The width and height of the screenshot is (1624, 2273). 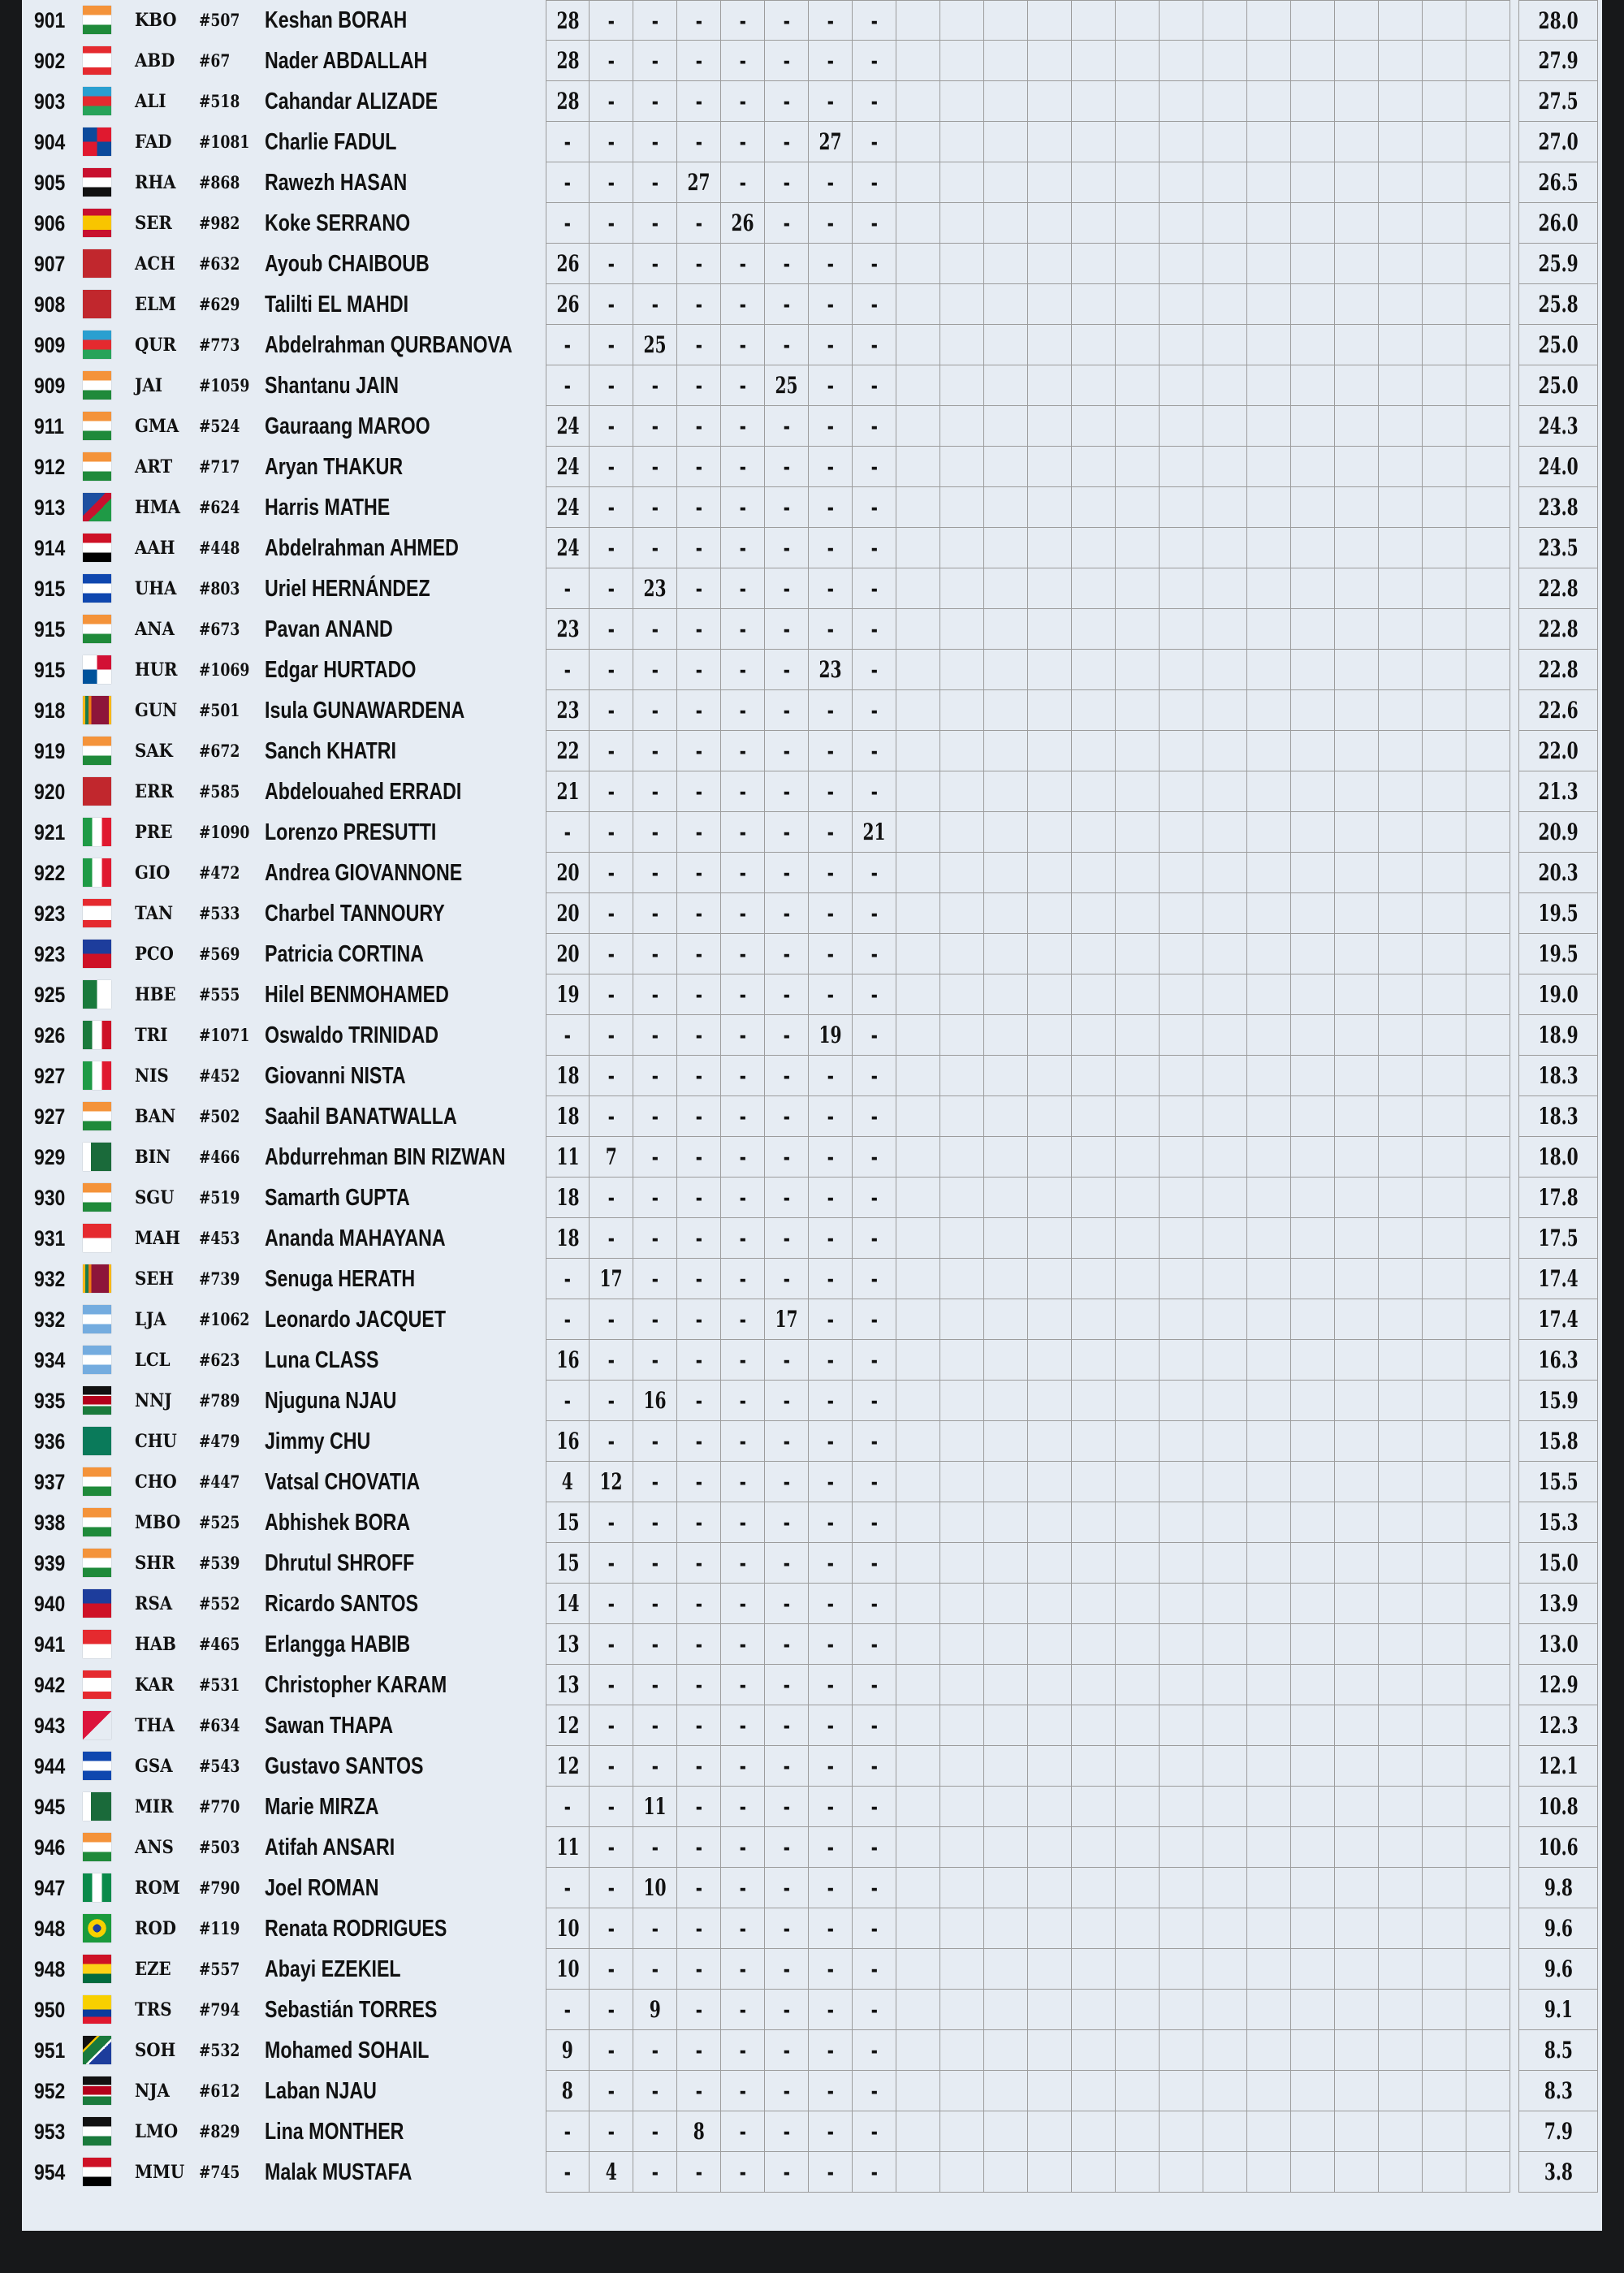 I want to click on player-id: #453, so click(x=220, y=1238).